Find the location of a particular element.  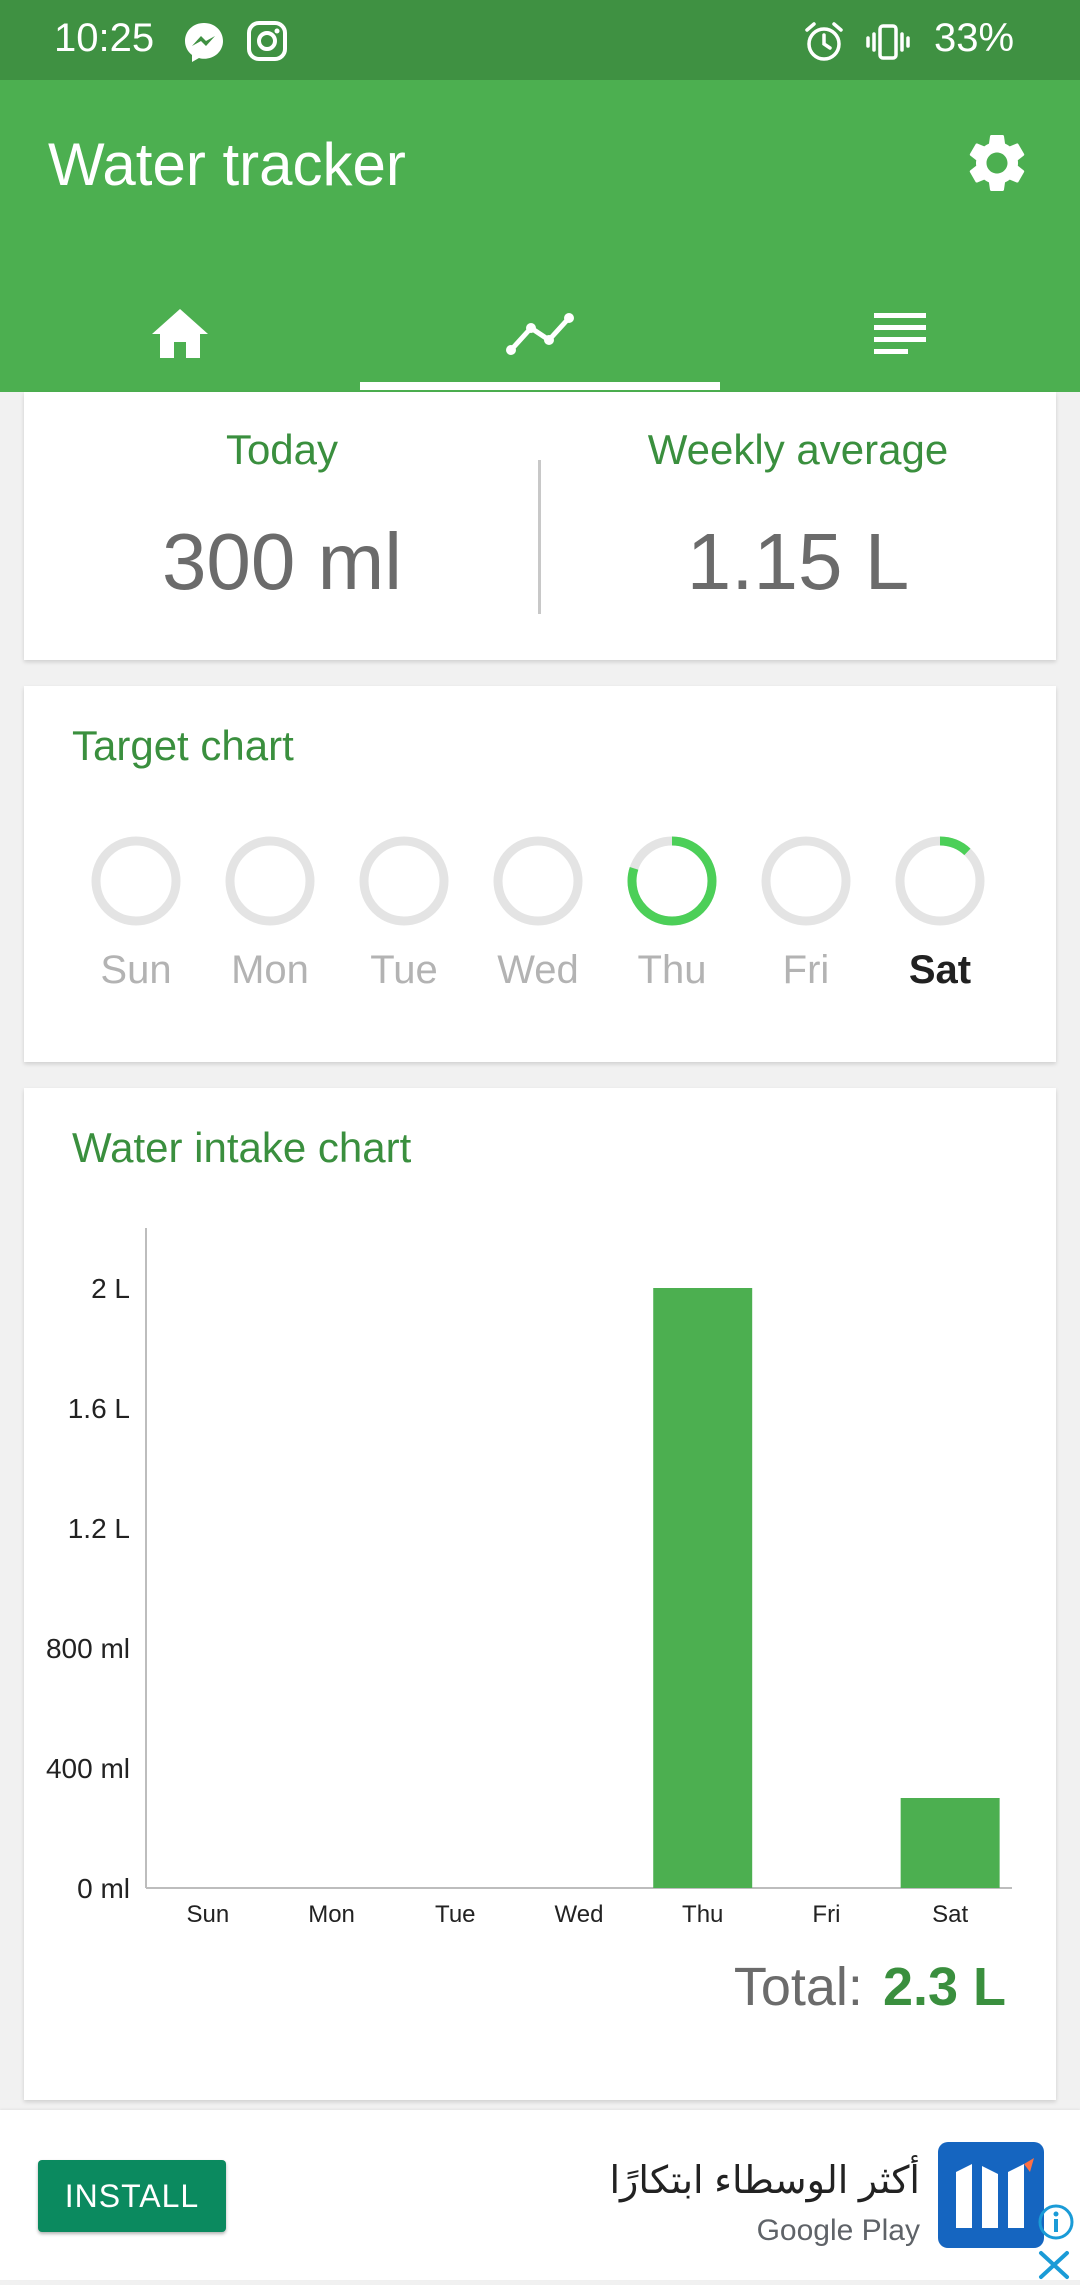

target-day-label: Tue is located at coordinates (404, 970).